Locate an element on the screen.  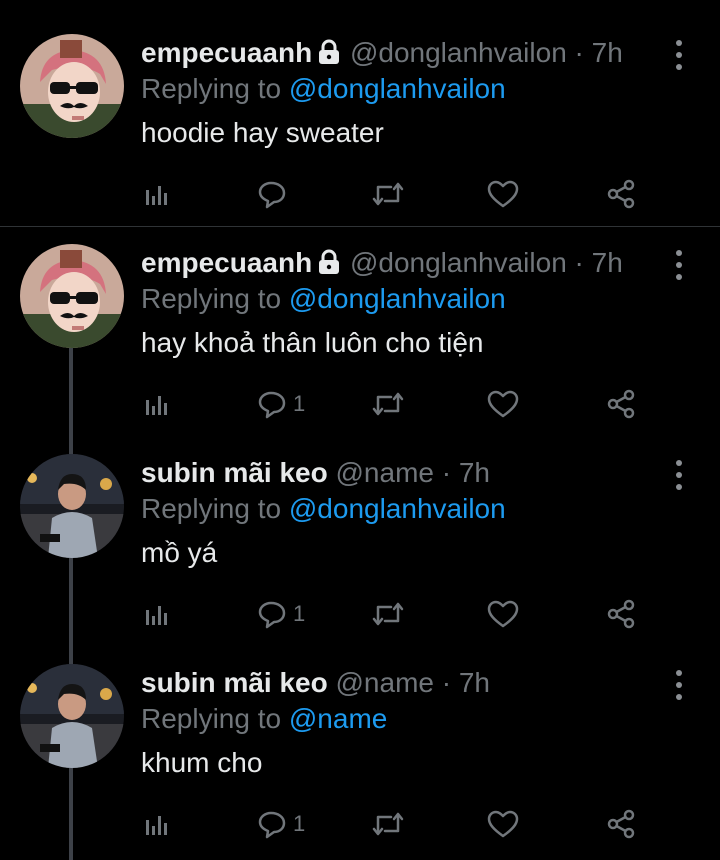
tweet-actions is located at coordinates (391, 194).